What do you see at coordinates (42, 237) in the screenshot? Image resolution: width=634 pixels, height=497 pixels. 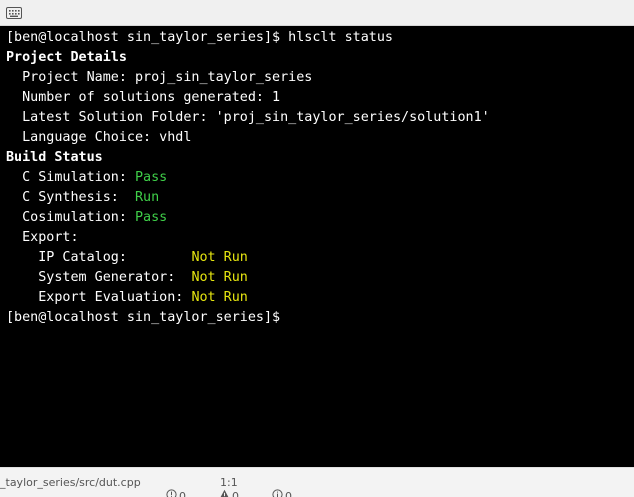 I see `export-line: Export:` at bounding box center [42, 237].